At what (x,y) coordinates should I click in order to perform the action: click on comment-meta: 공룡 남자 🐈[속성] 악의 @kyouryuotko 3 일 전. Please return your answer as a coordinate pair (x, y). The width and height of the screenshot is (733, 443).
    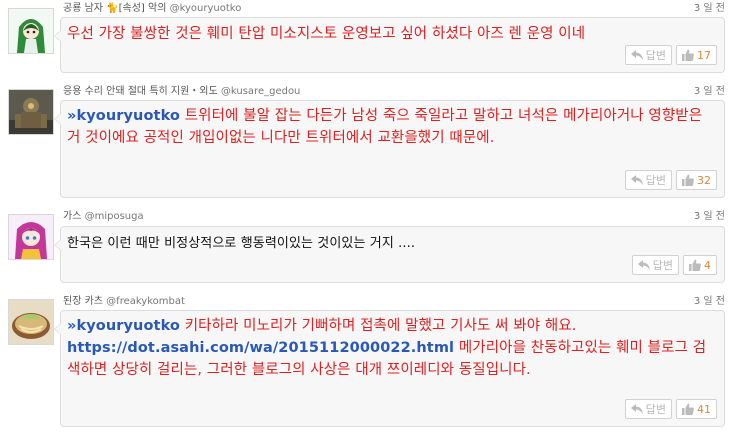
    Looking at the image, I should click on (394, 9).